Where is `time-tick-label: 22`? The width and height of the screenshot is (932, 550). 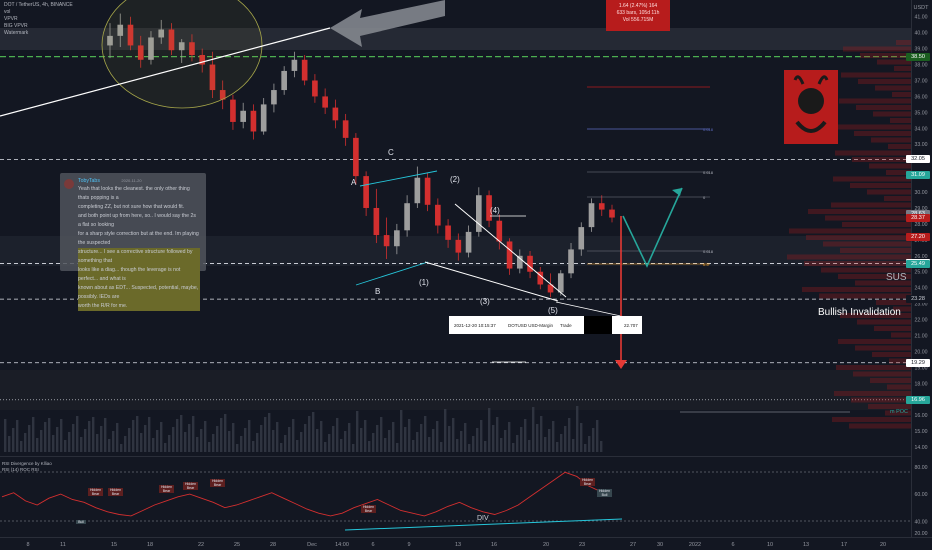
time-tick-label: 22 is located at coordinates (201, 545).